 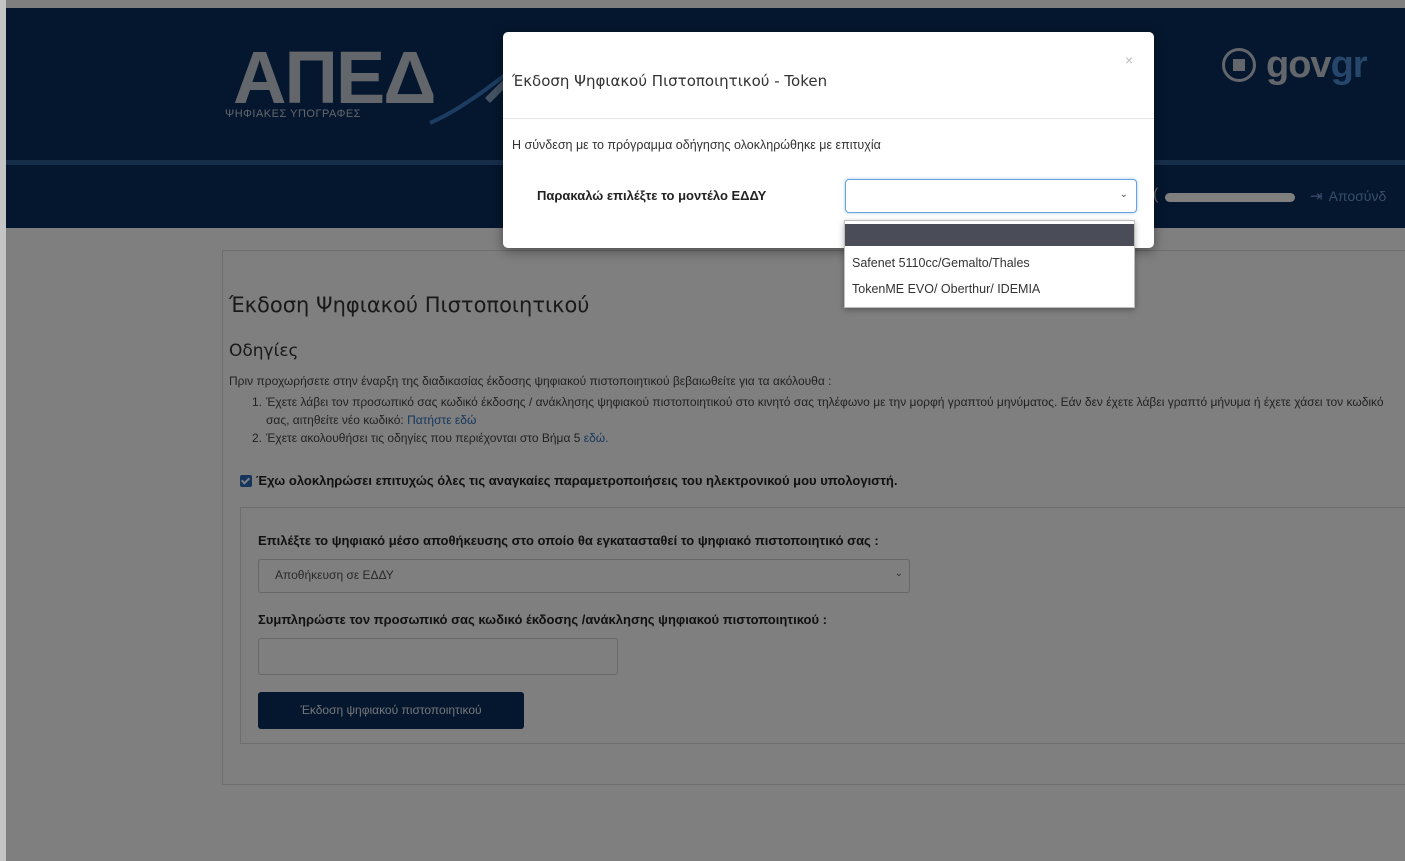 What do you see at coordinates (1123, 194) in the screenshot?
I see `chevron-down-icon: ⌄` at bounding box center [1123, 194].